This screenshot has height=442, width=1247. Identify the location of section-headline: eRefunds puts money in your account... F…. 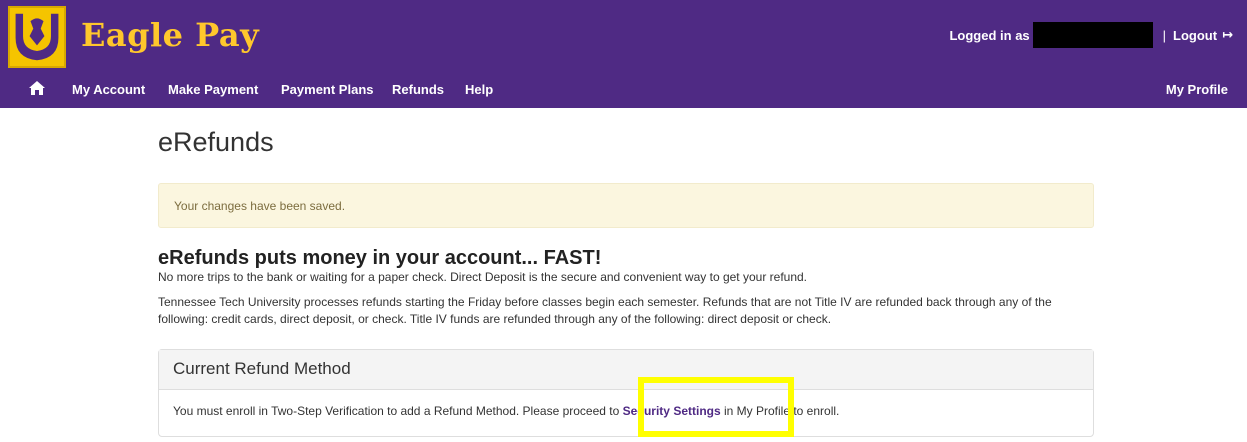
(380, 258).